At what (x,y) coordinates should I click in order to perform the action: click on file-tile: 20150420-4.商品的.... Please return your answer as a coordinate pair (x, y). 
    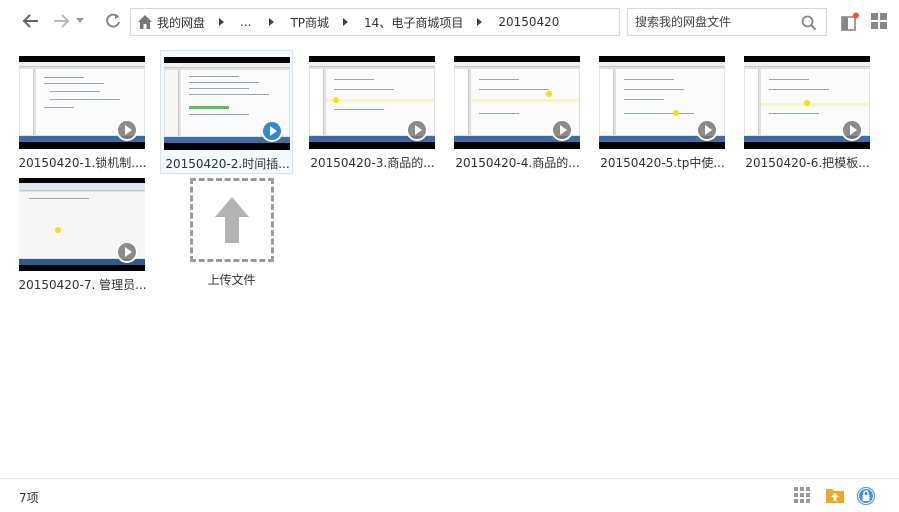
    Looking at the image, I should click on (517, 112).